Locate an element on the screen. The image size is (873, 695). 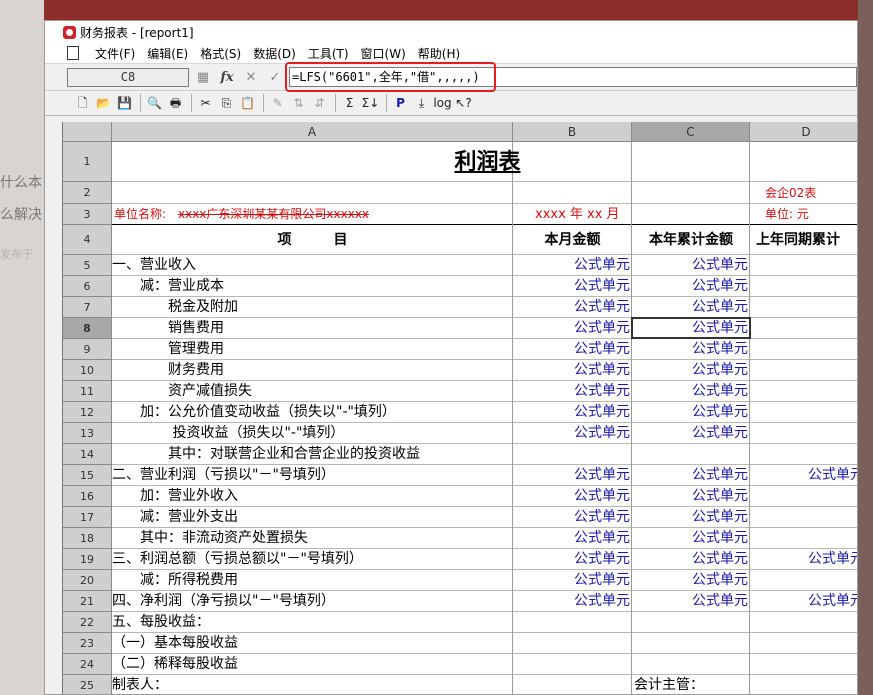
row-8-prior is located at coordinates (803, 328).